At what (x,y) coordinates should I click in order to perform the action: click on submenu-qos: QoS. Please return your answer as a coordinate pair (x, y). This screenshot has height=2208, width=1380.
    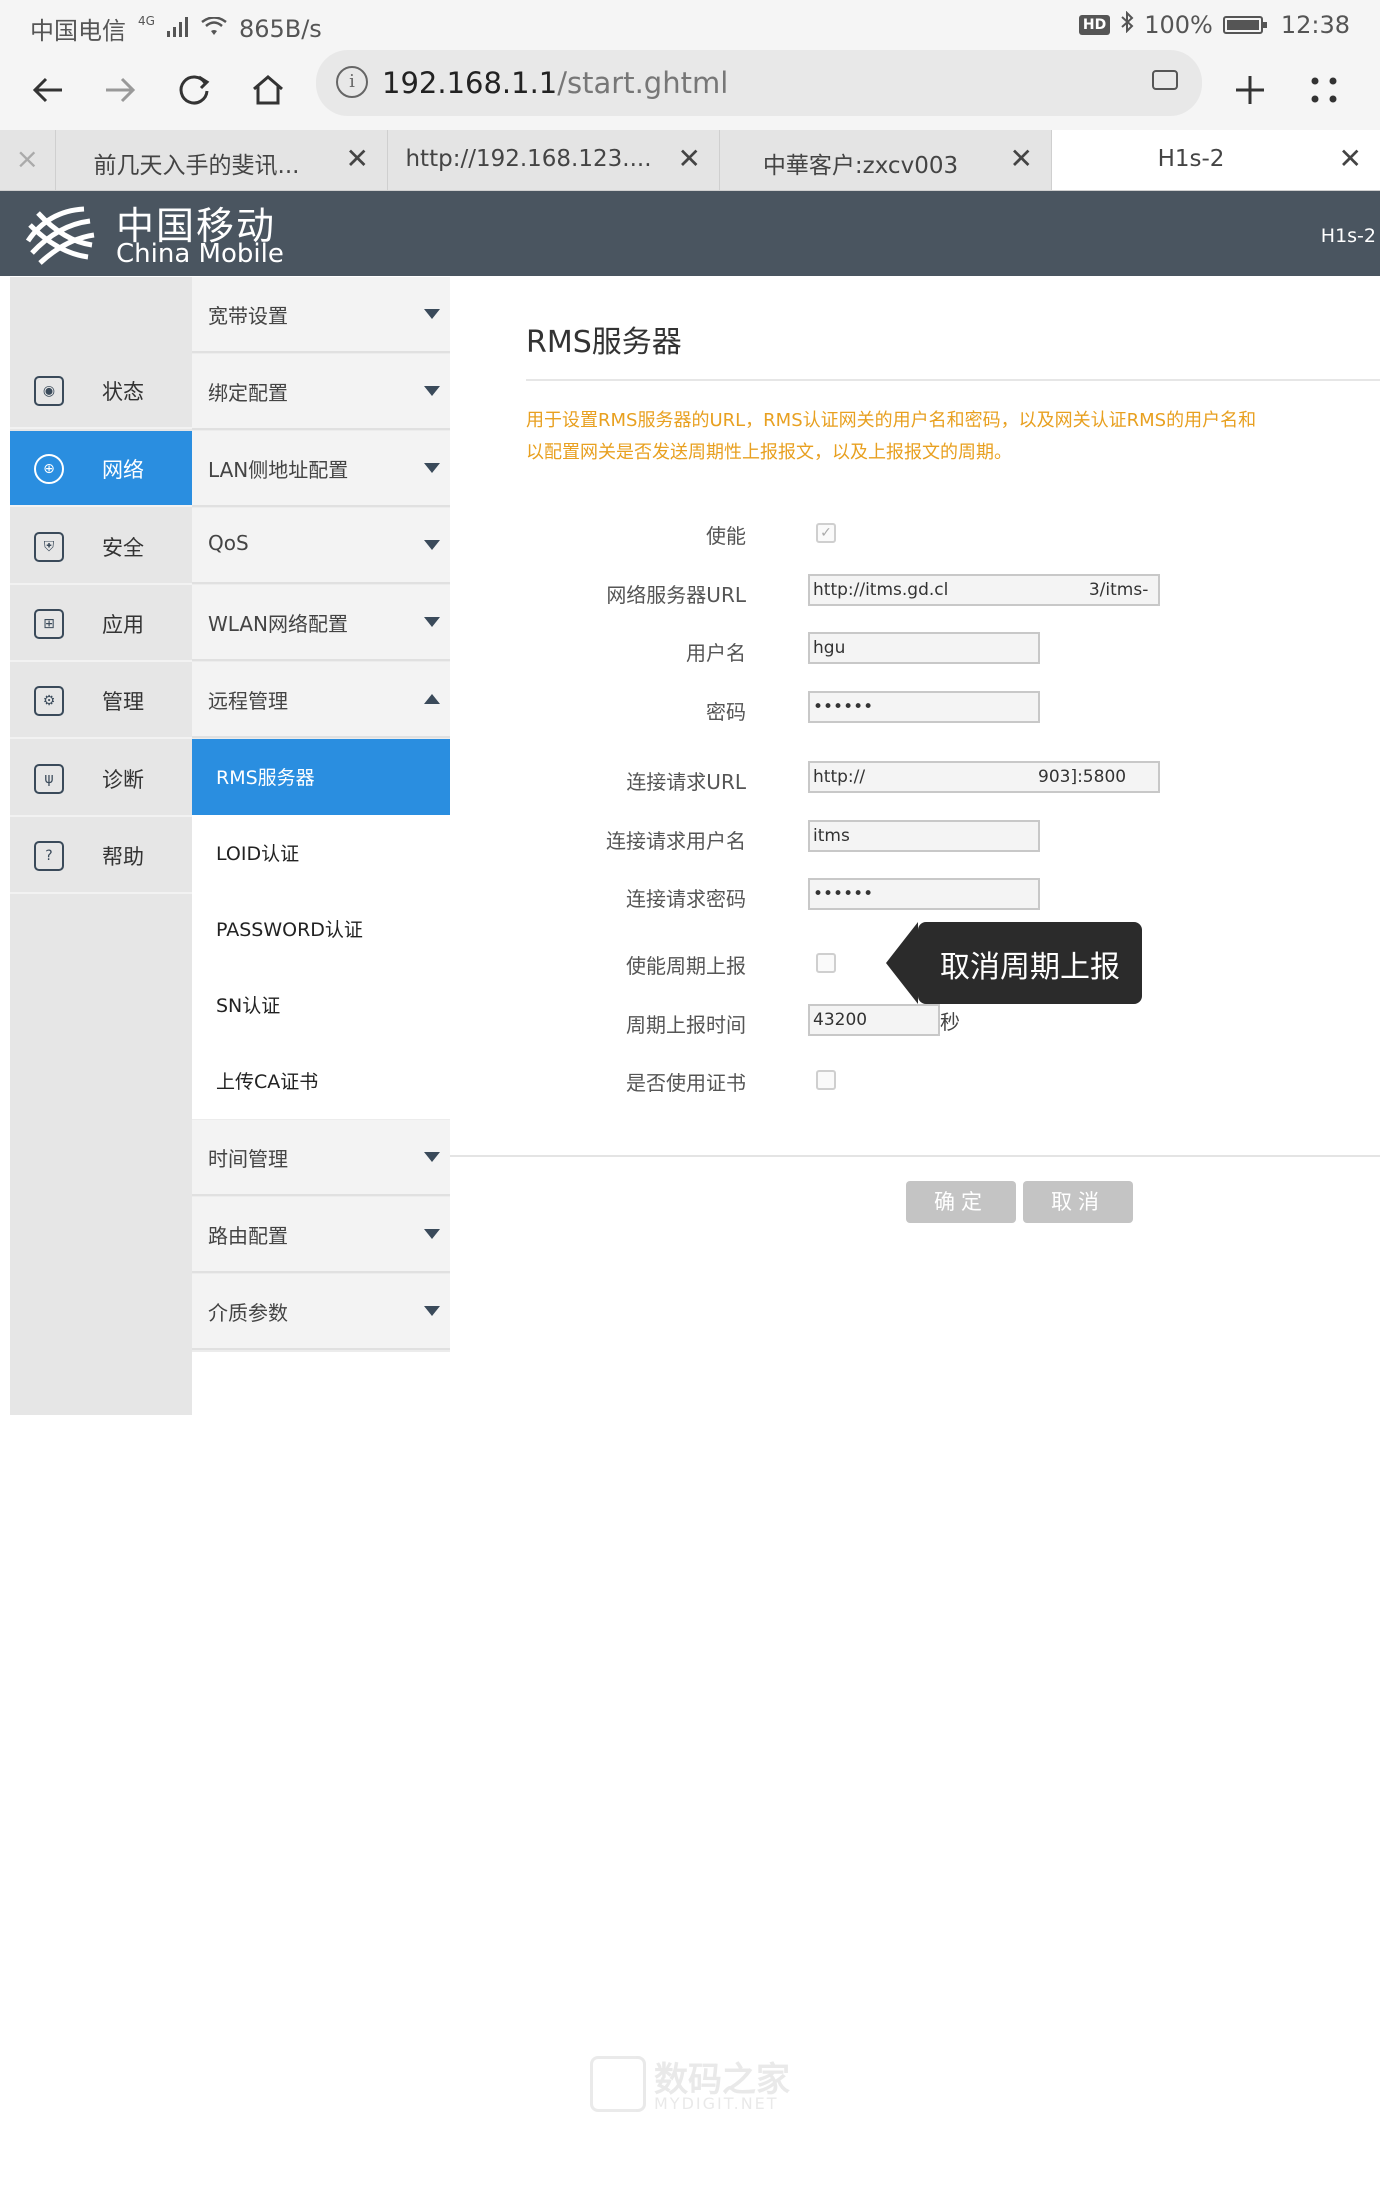
    Looking at the image, I should click on (321, 546).